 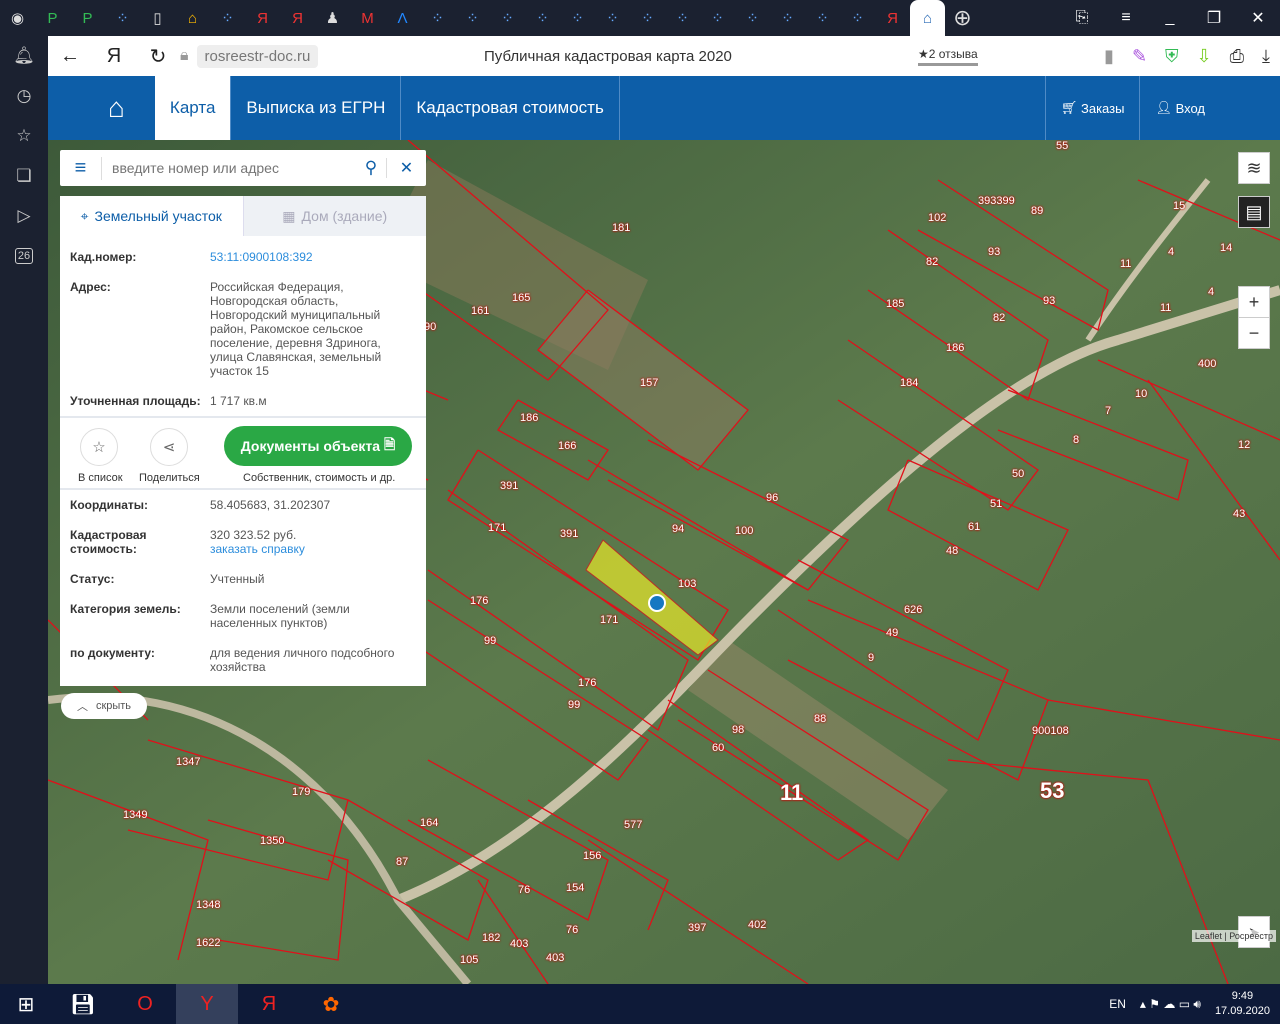 What do you see at coordinates (151, 216) in the screenshot?
I see `tab-land-parcel: ⌖ Земельный участок` at bounding box center [151, 216].